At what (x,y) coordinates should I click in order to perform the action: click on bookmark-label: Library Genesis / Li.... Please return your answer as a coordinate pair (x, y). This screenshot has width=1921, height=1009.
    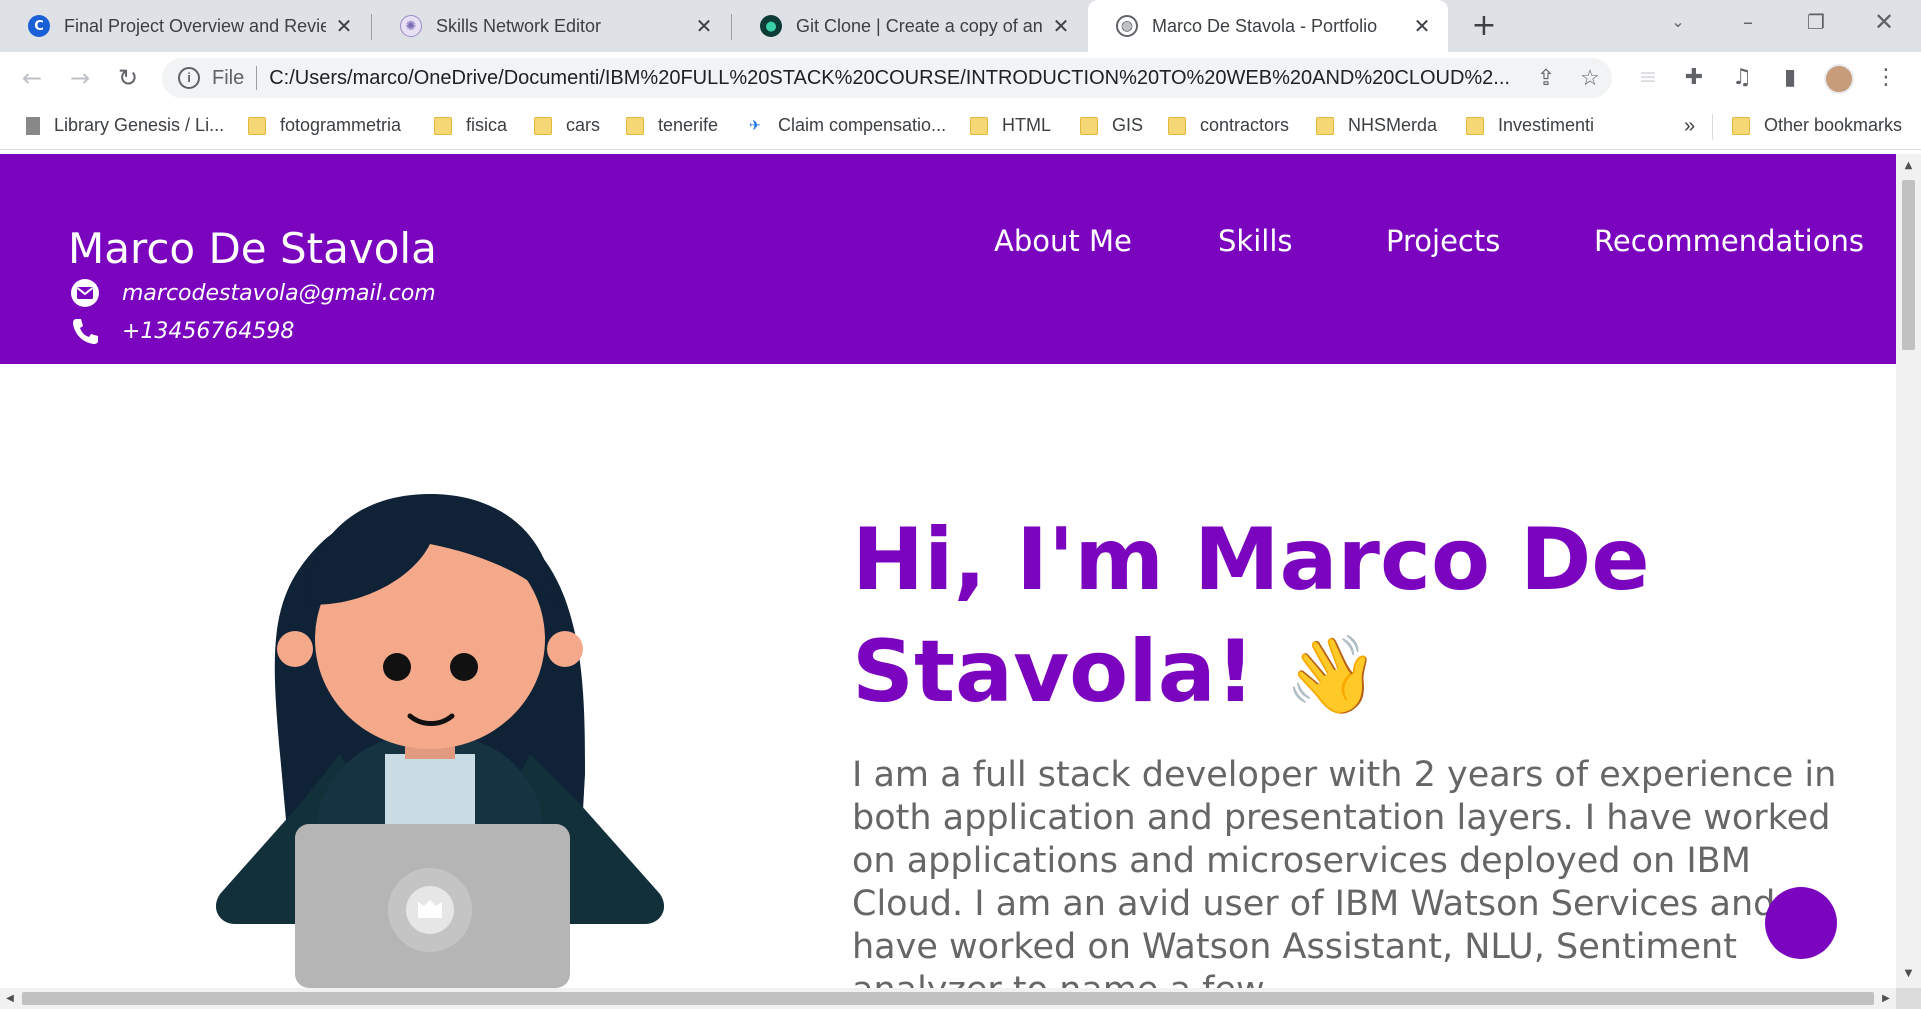
    Looking at the image, I should click on (139, 125).